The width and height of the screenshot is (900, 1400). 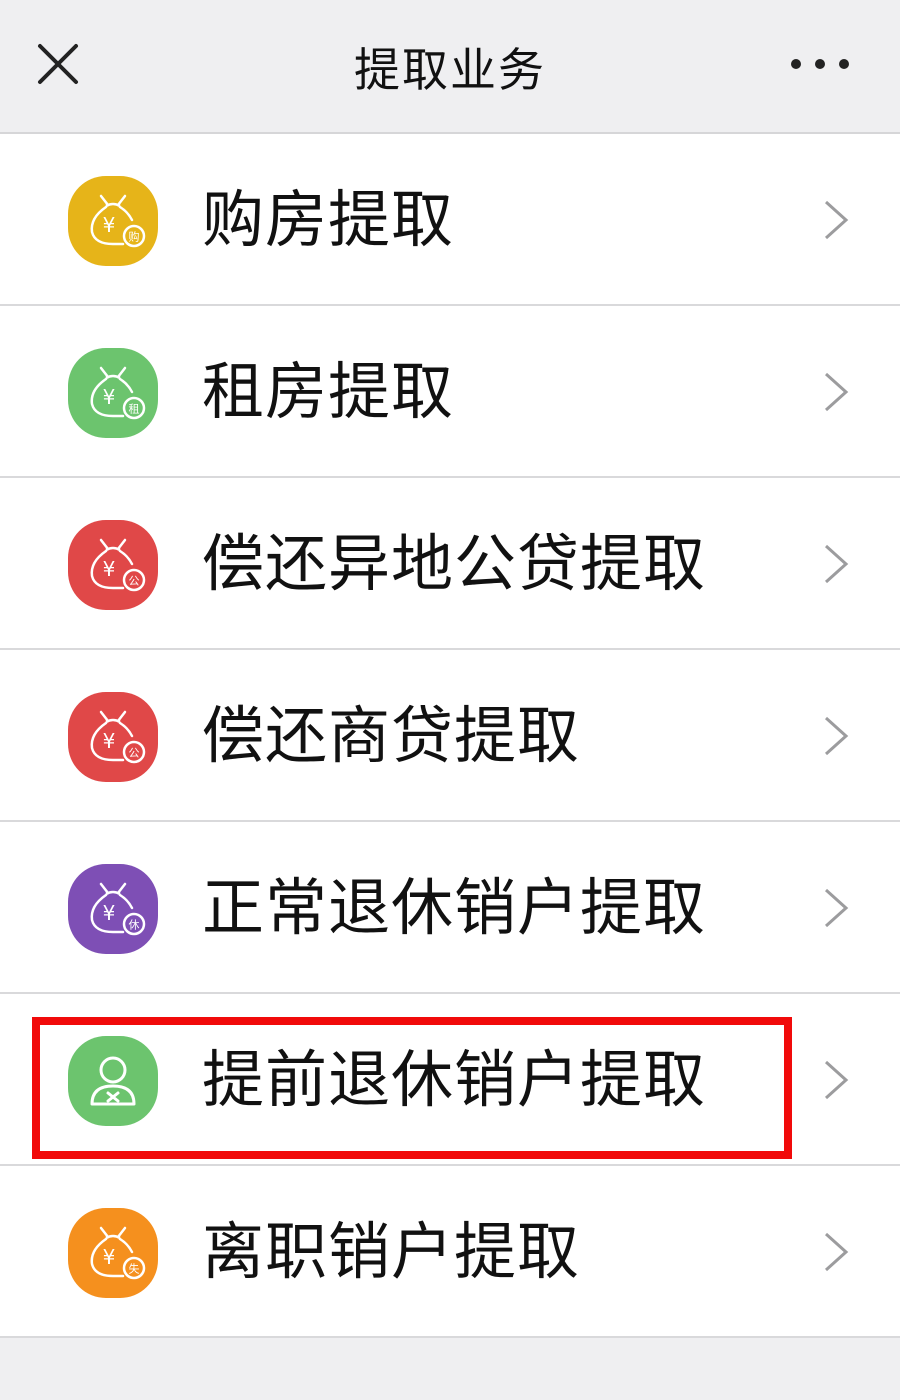 I want to click on nav-bar: 提取业务, so click(x=450, y=67).